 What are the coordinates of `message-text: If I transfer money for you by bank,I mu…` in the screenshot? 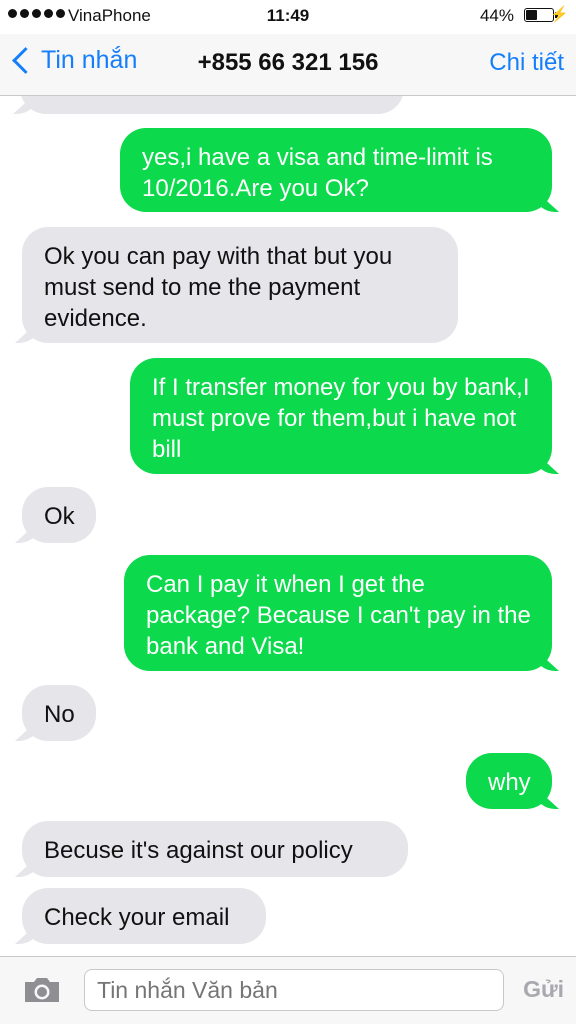 It's located at (341, 418).